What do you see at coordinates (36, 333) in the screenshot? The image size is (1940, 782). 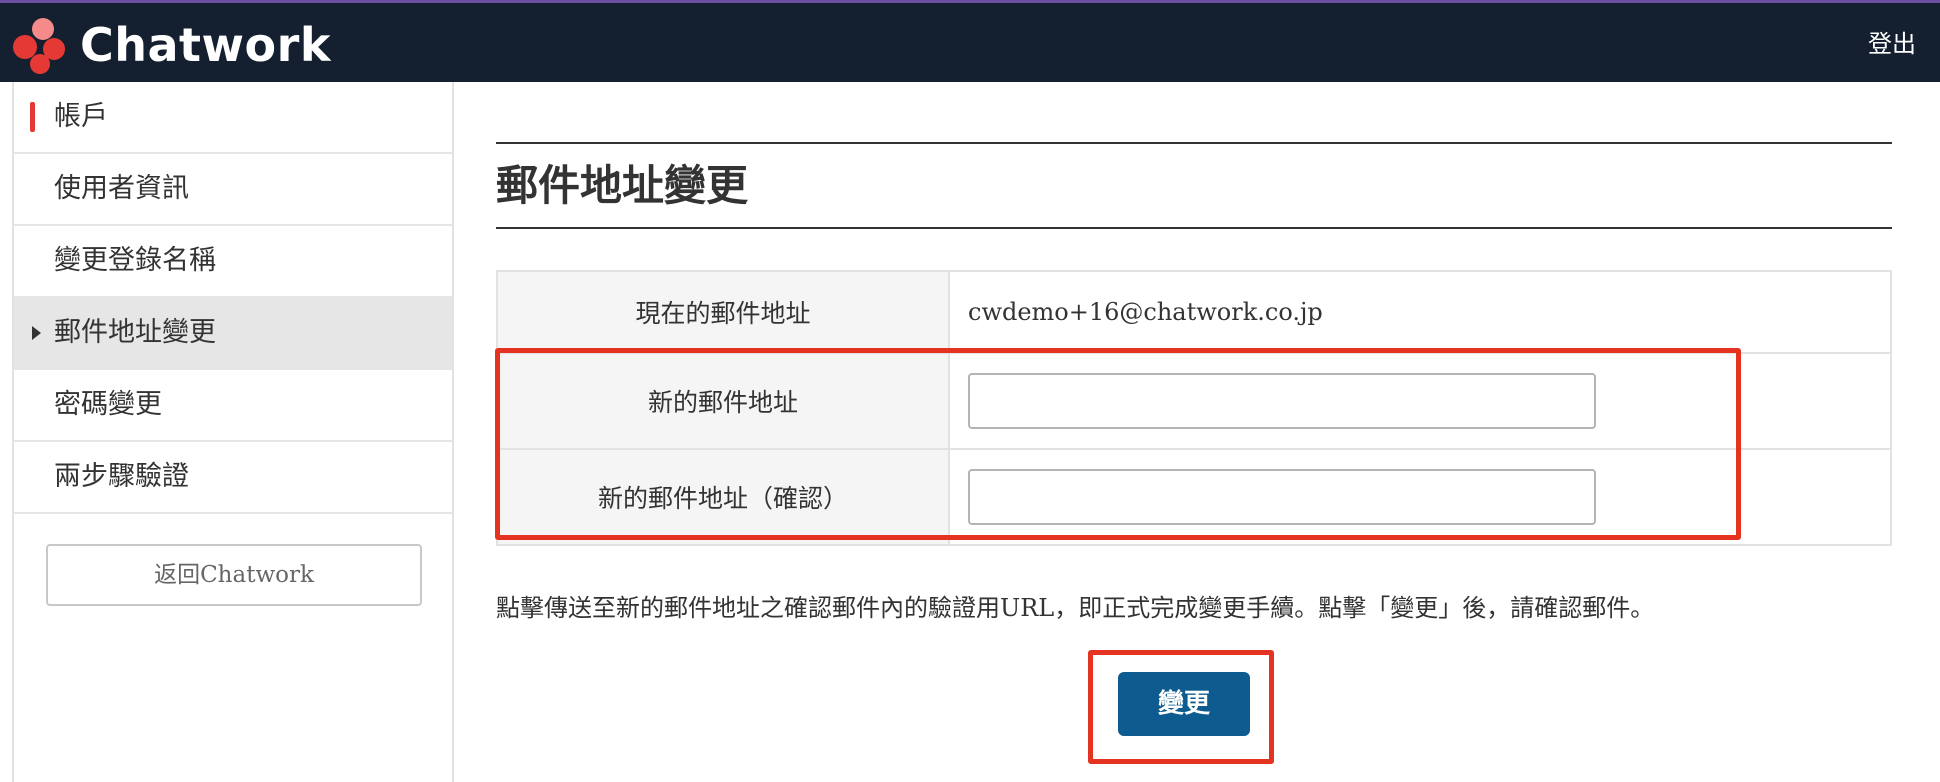 I see `caret-right-icon` at bounding box center [36, 333].